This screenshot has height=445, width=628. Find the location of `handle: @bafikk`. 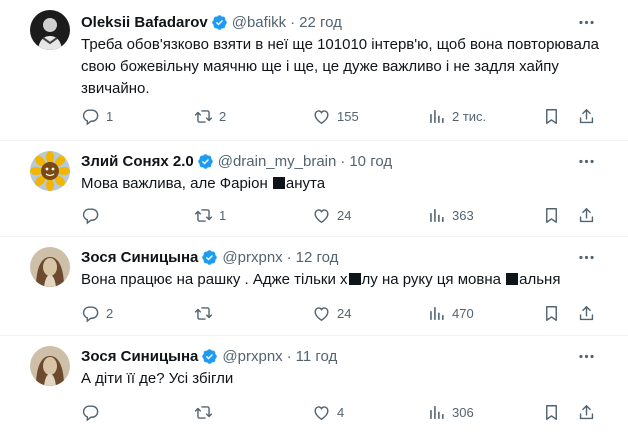

handle: @bafikk is located at coordinates (259, 22).